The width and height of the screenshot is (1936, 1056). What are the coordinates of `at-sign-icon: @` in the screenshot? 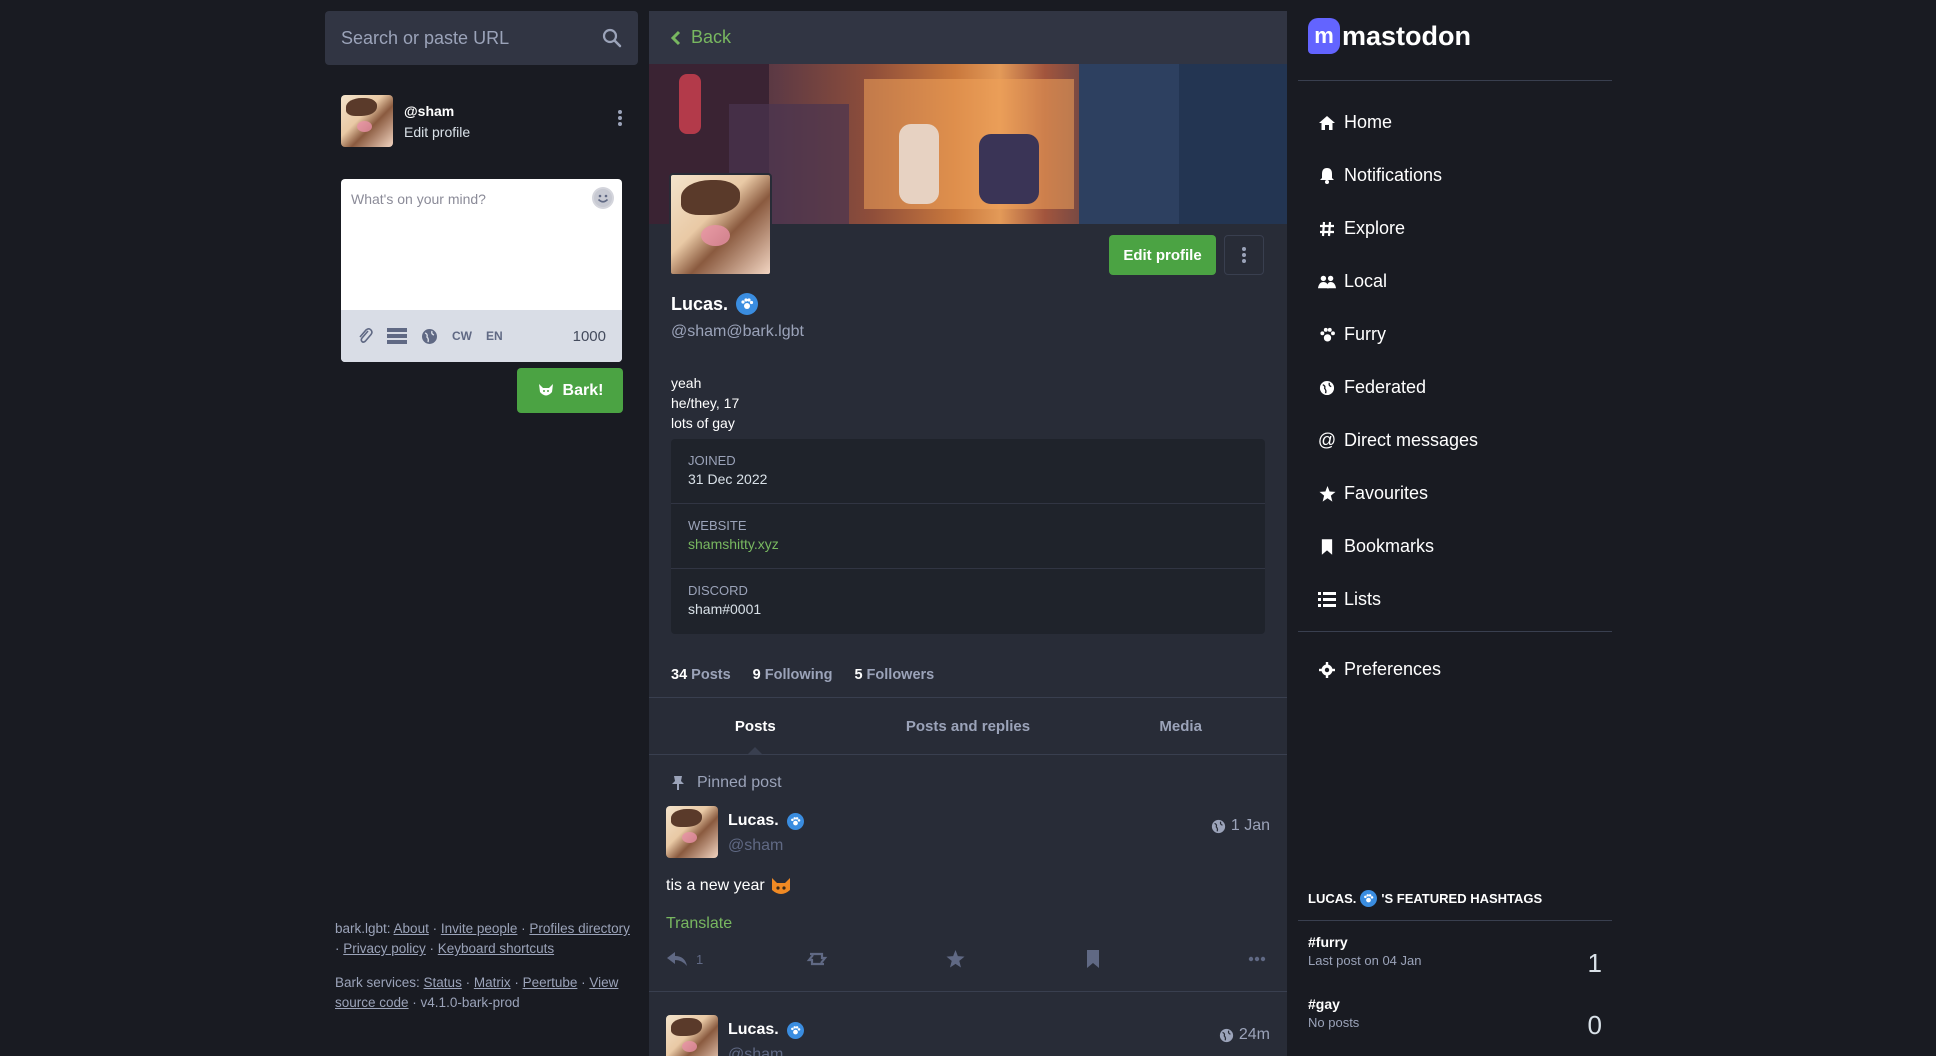 It's located at (1327, 440).